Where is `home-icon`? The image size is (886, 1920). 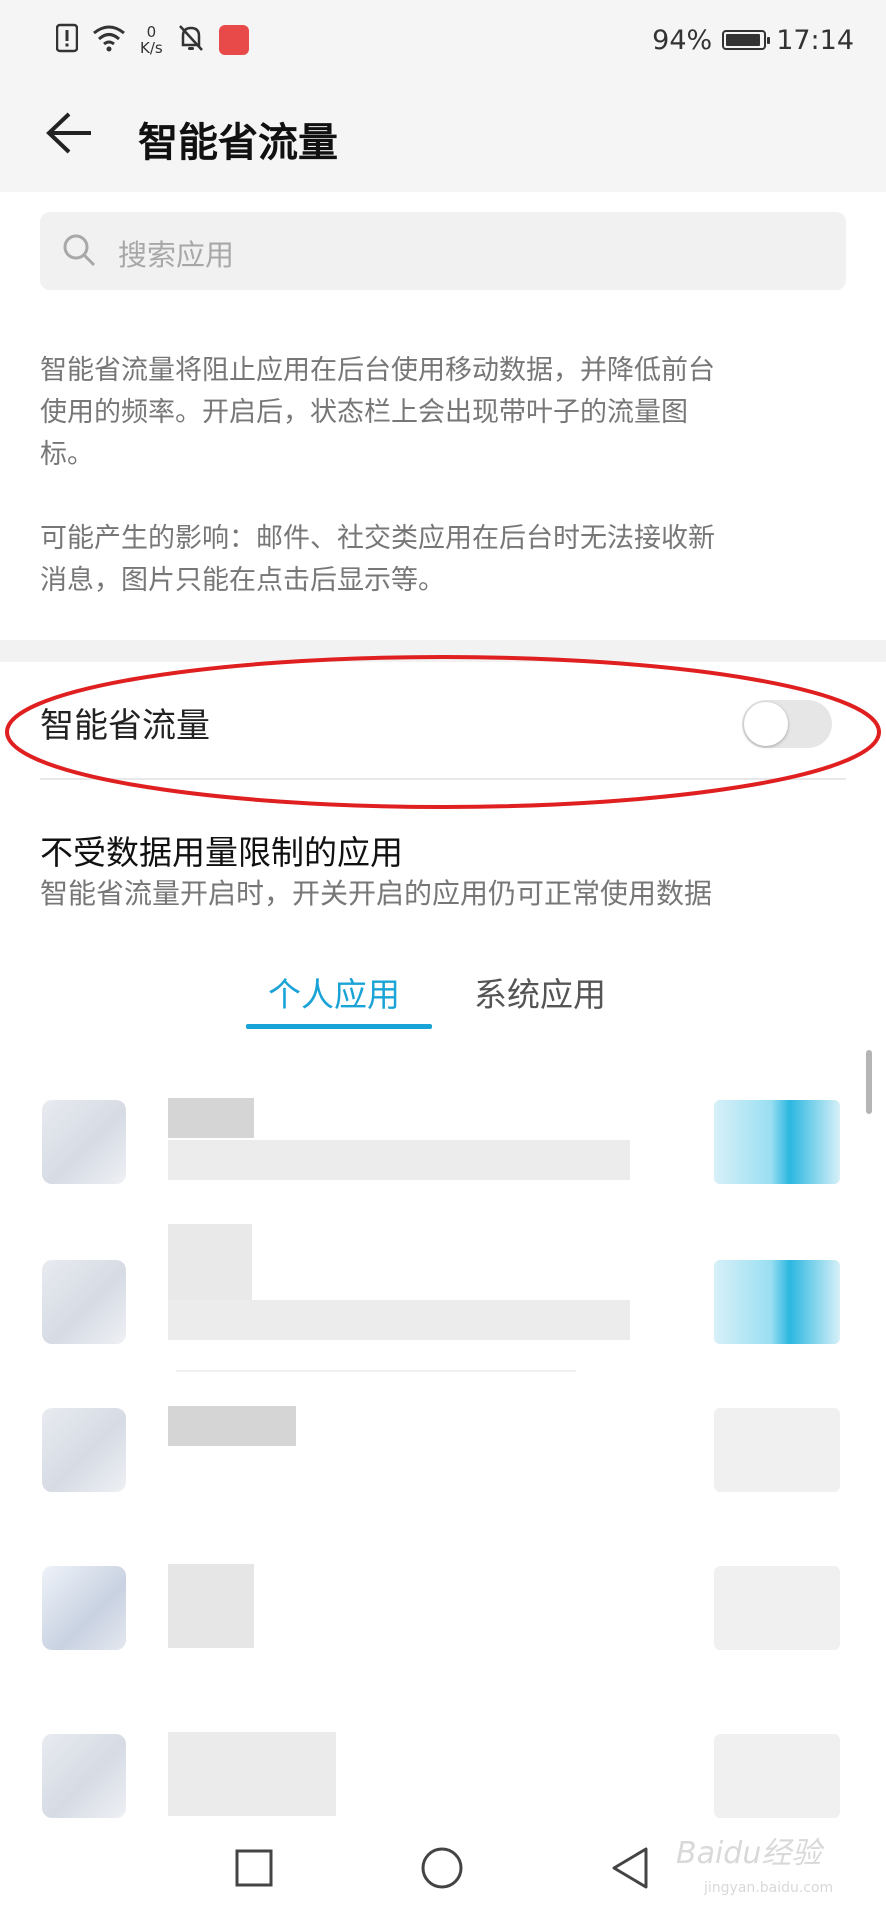
home-icon is located at coordinates (442, 1870).